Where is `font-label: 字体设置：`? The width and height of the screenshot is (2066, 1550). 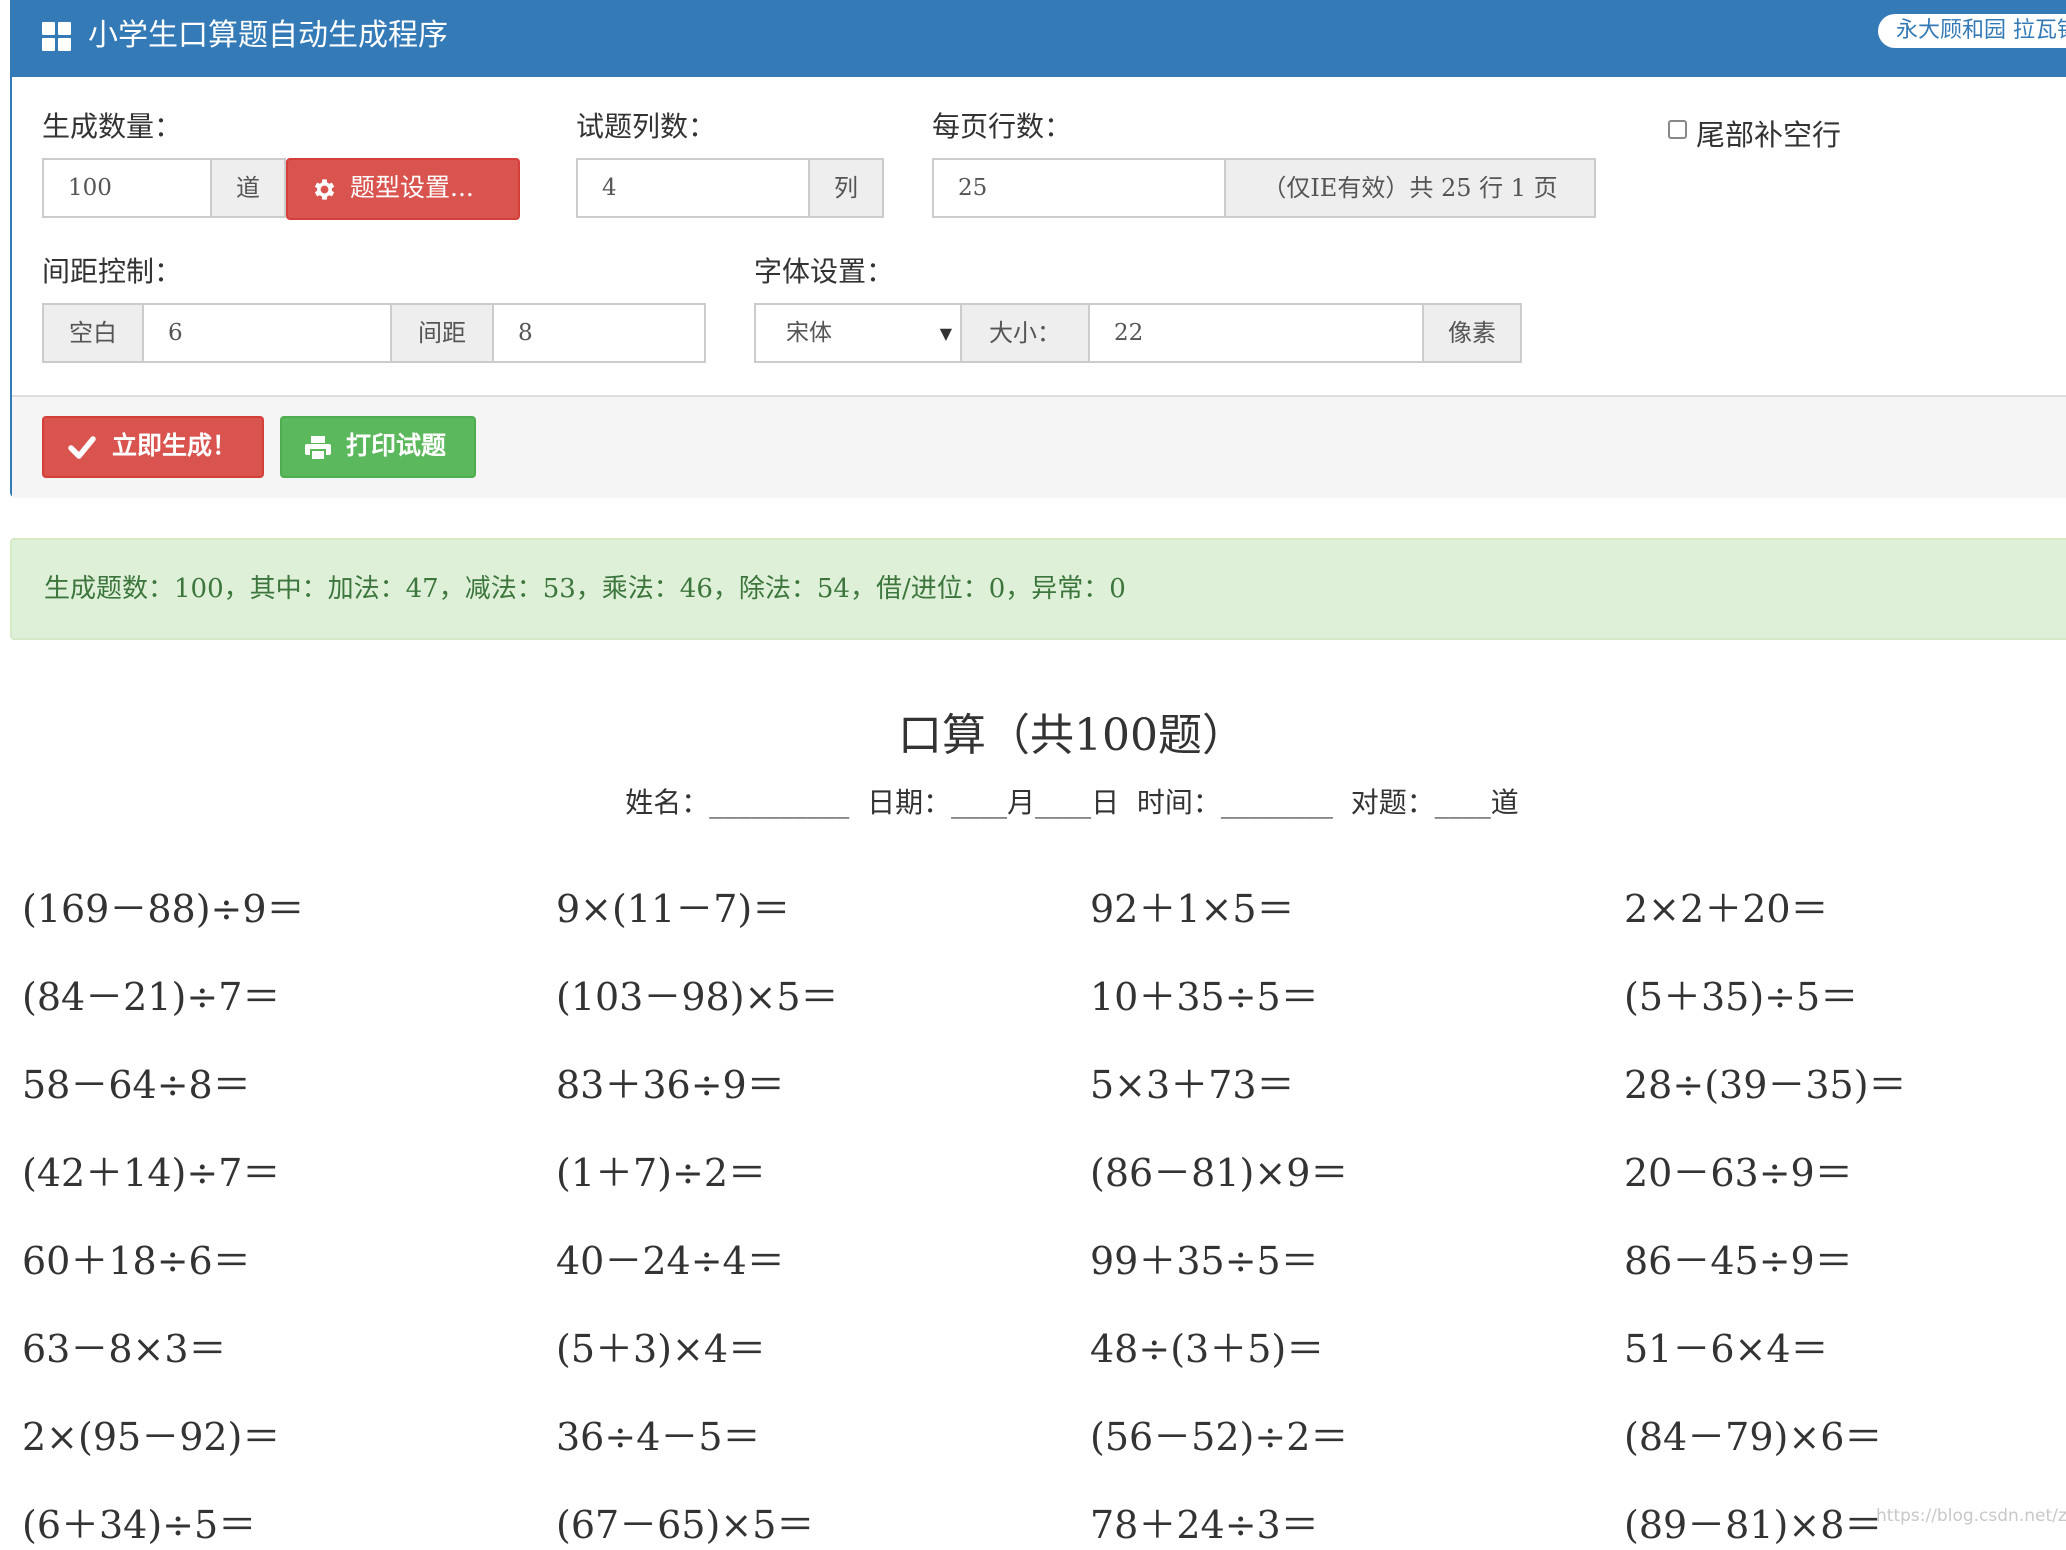 font-label: 字体设置： is located at coordinates (824, 271).